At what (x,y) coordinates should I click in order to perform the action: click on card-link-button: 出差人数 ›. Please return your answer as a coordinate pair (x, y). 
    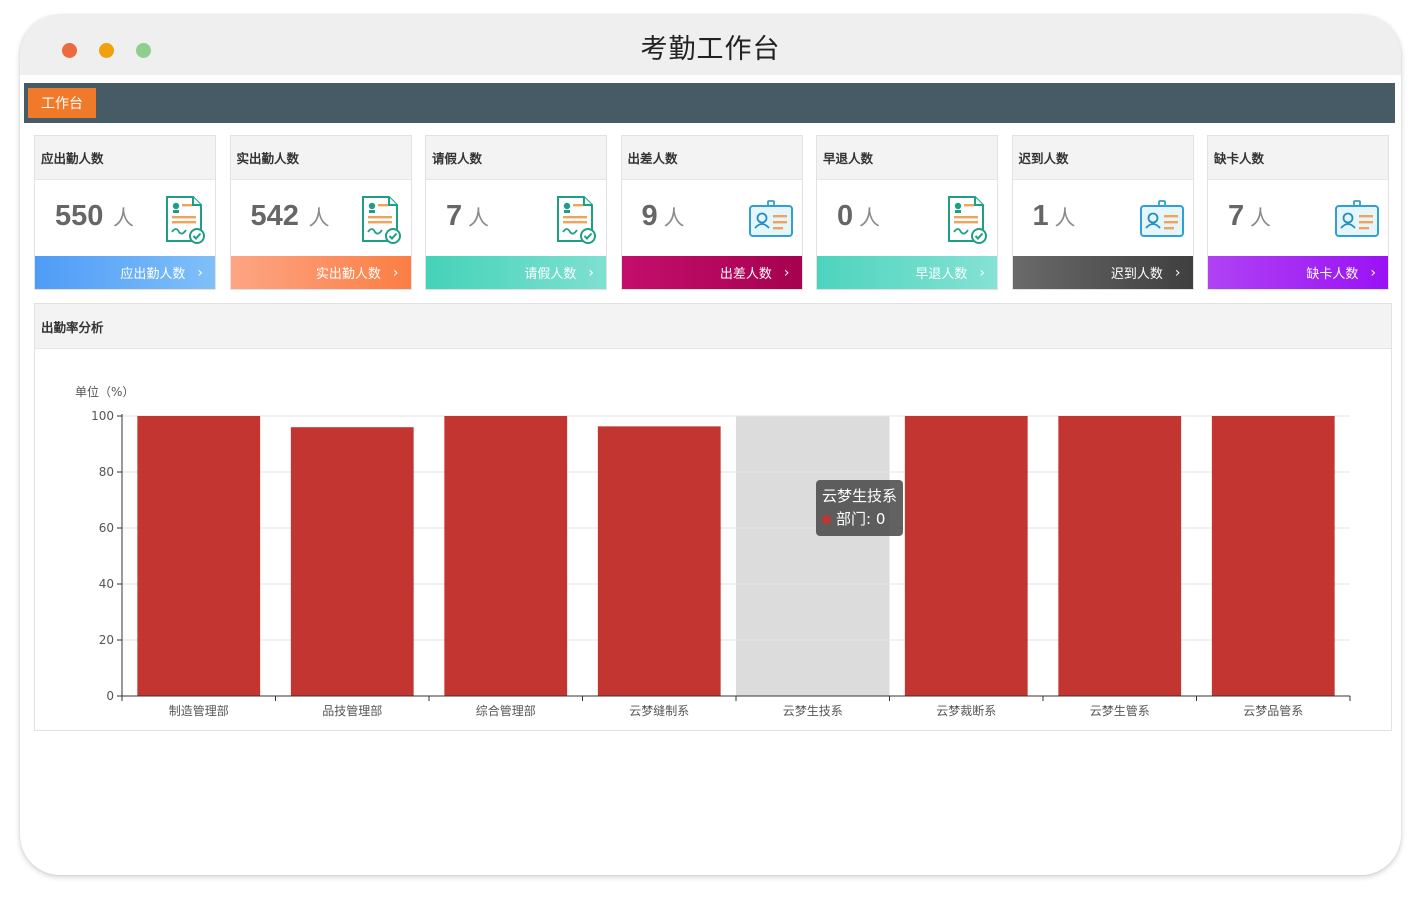
    Looking at the image, I should click on (711, 272).